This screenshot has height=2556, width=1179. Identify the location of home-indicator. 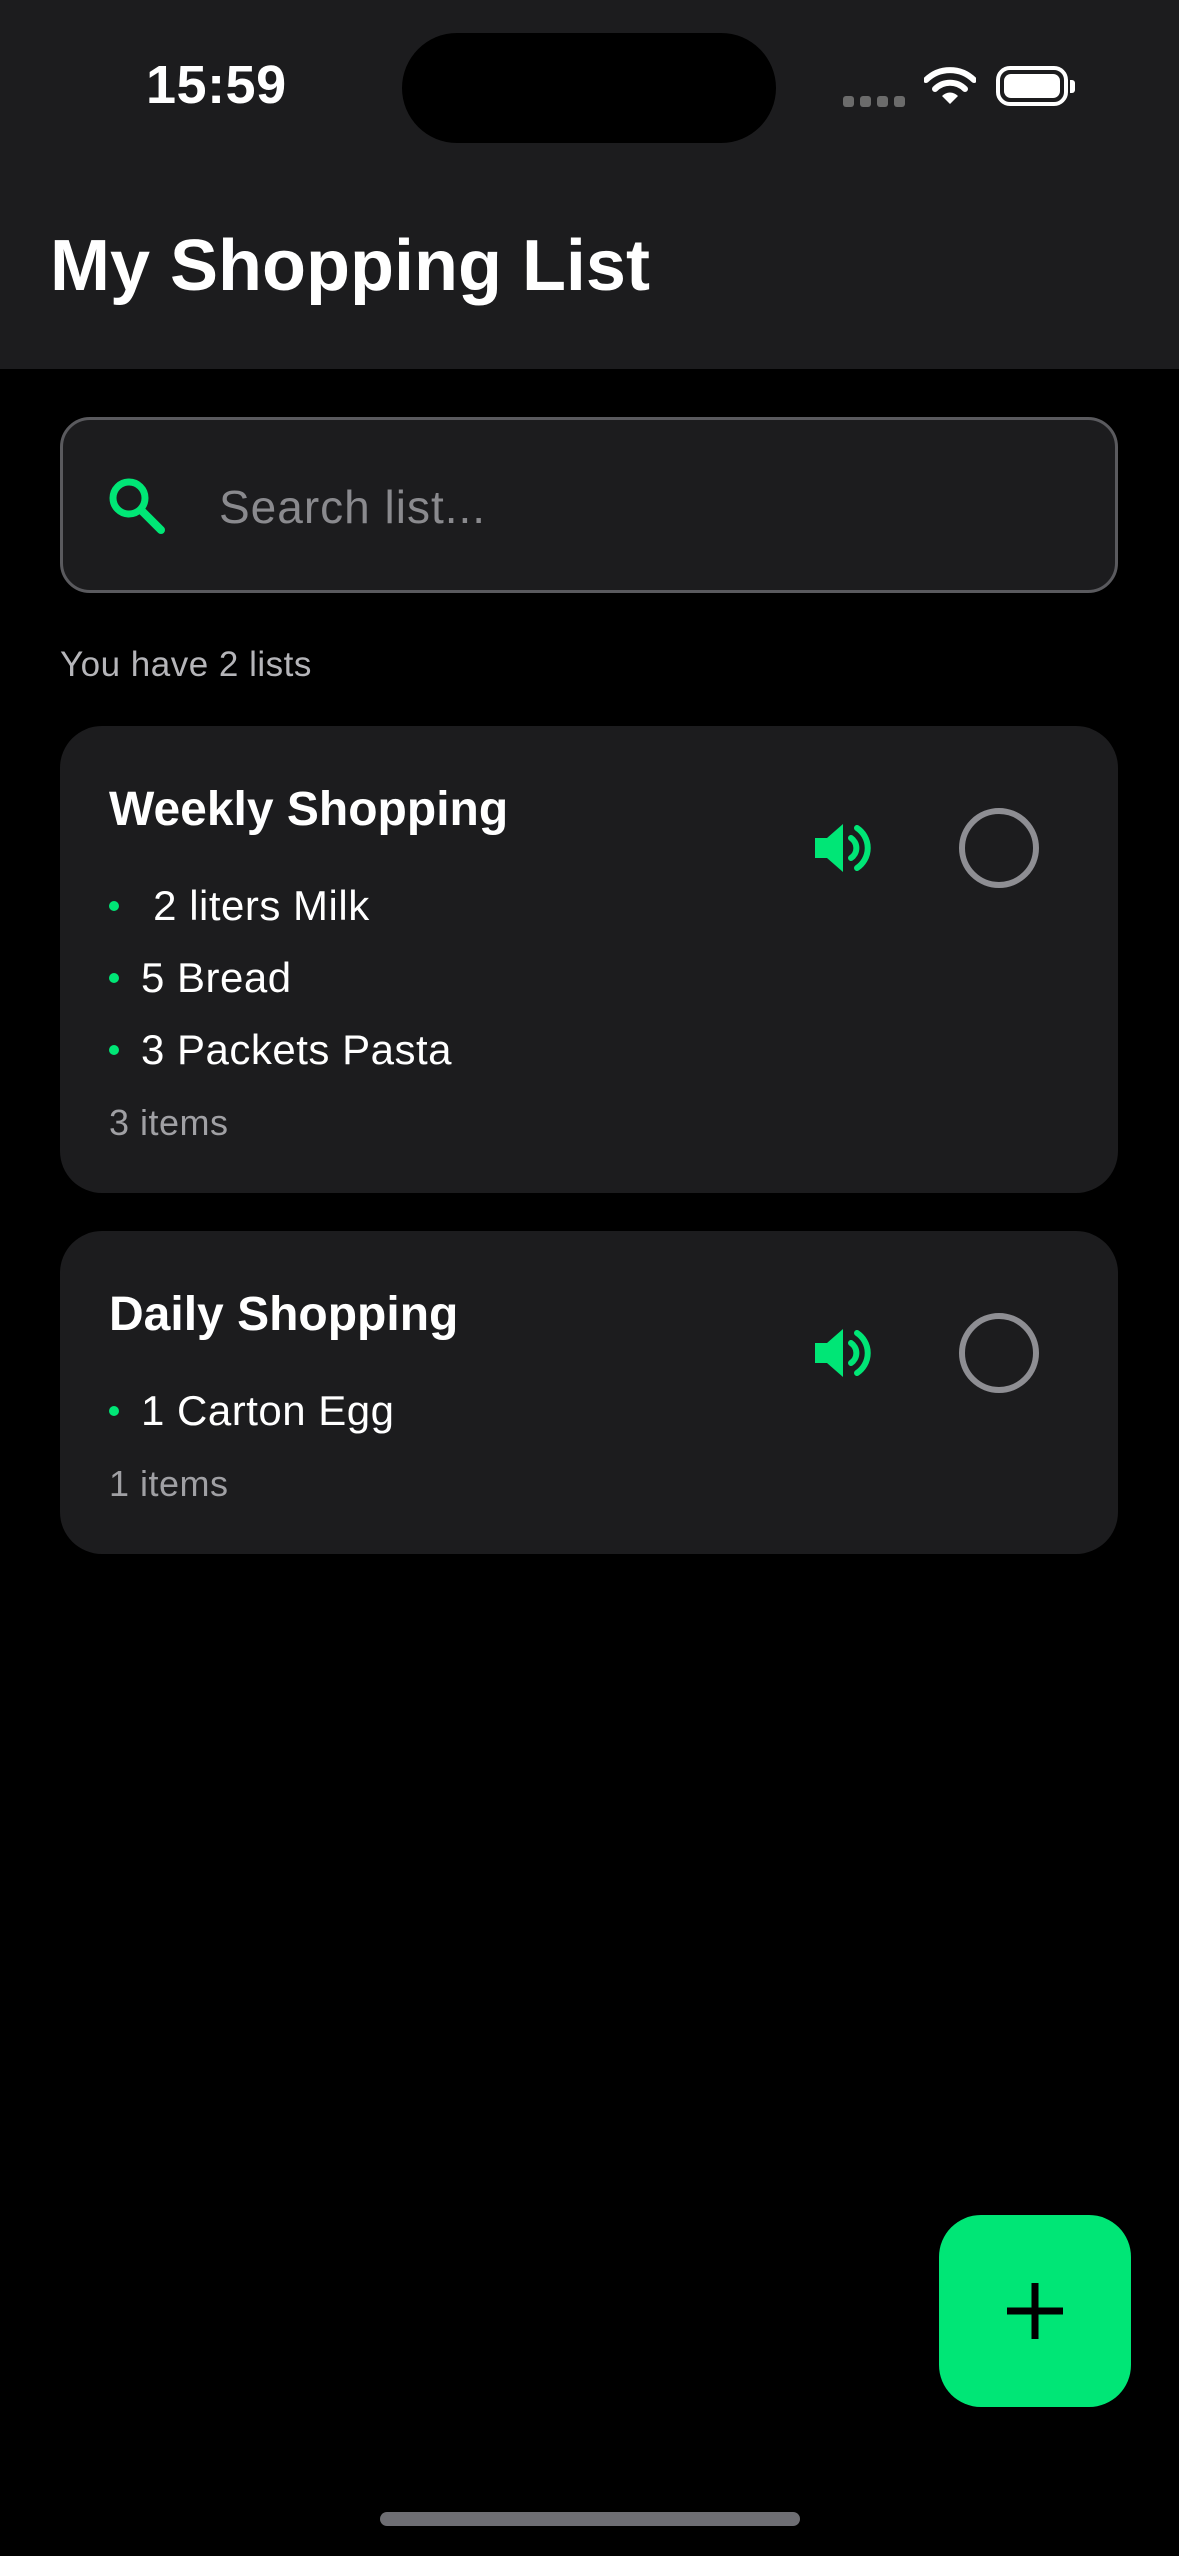
(590, 2519).